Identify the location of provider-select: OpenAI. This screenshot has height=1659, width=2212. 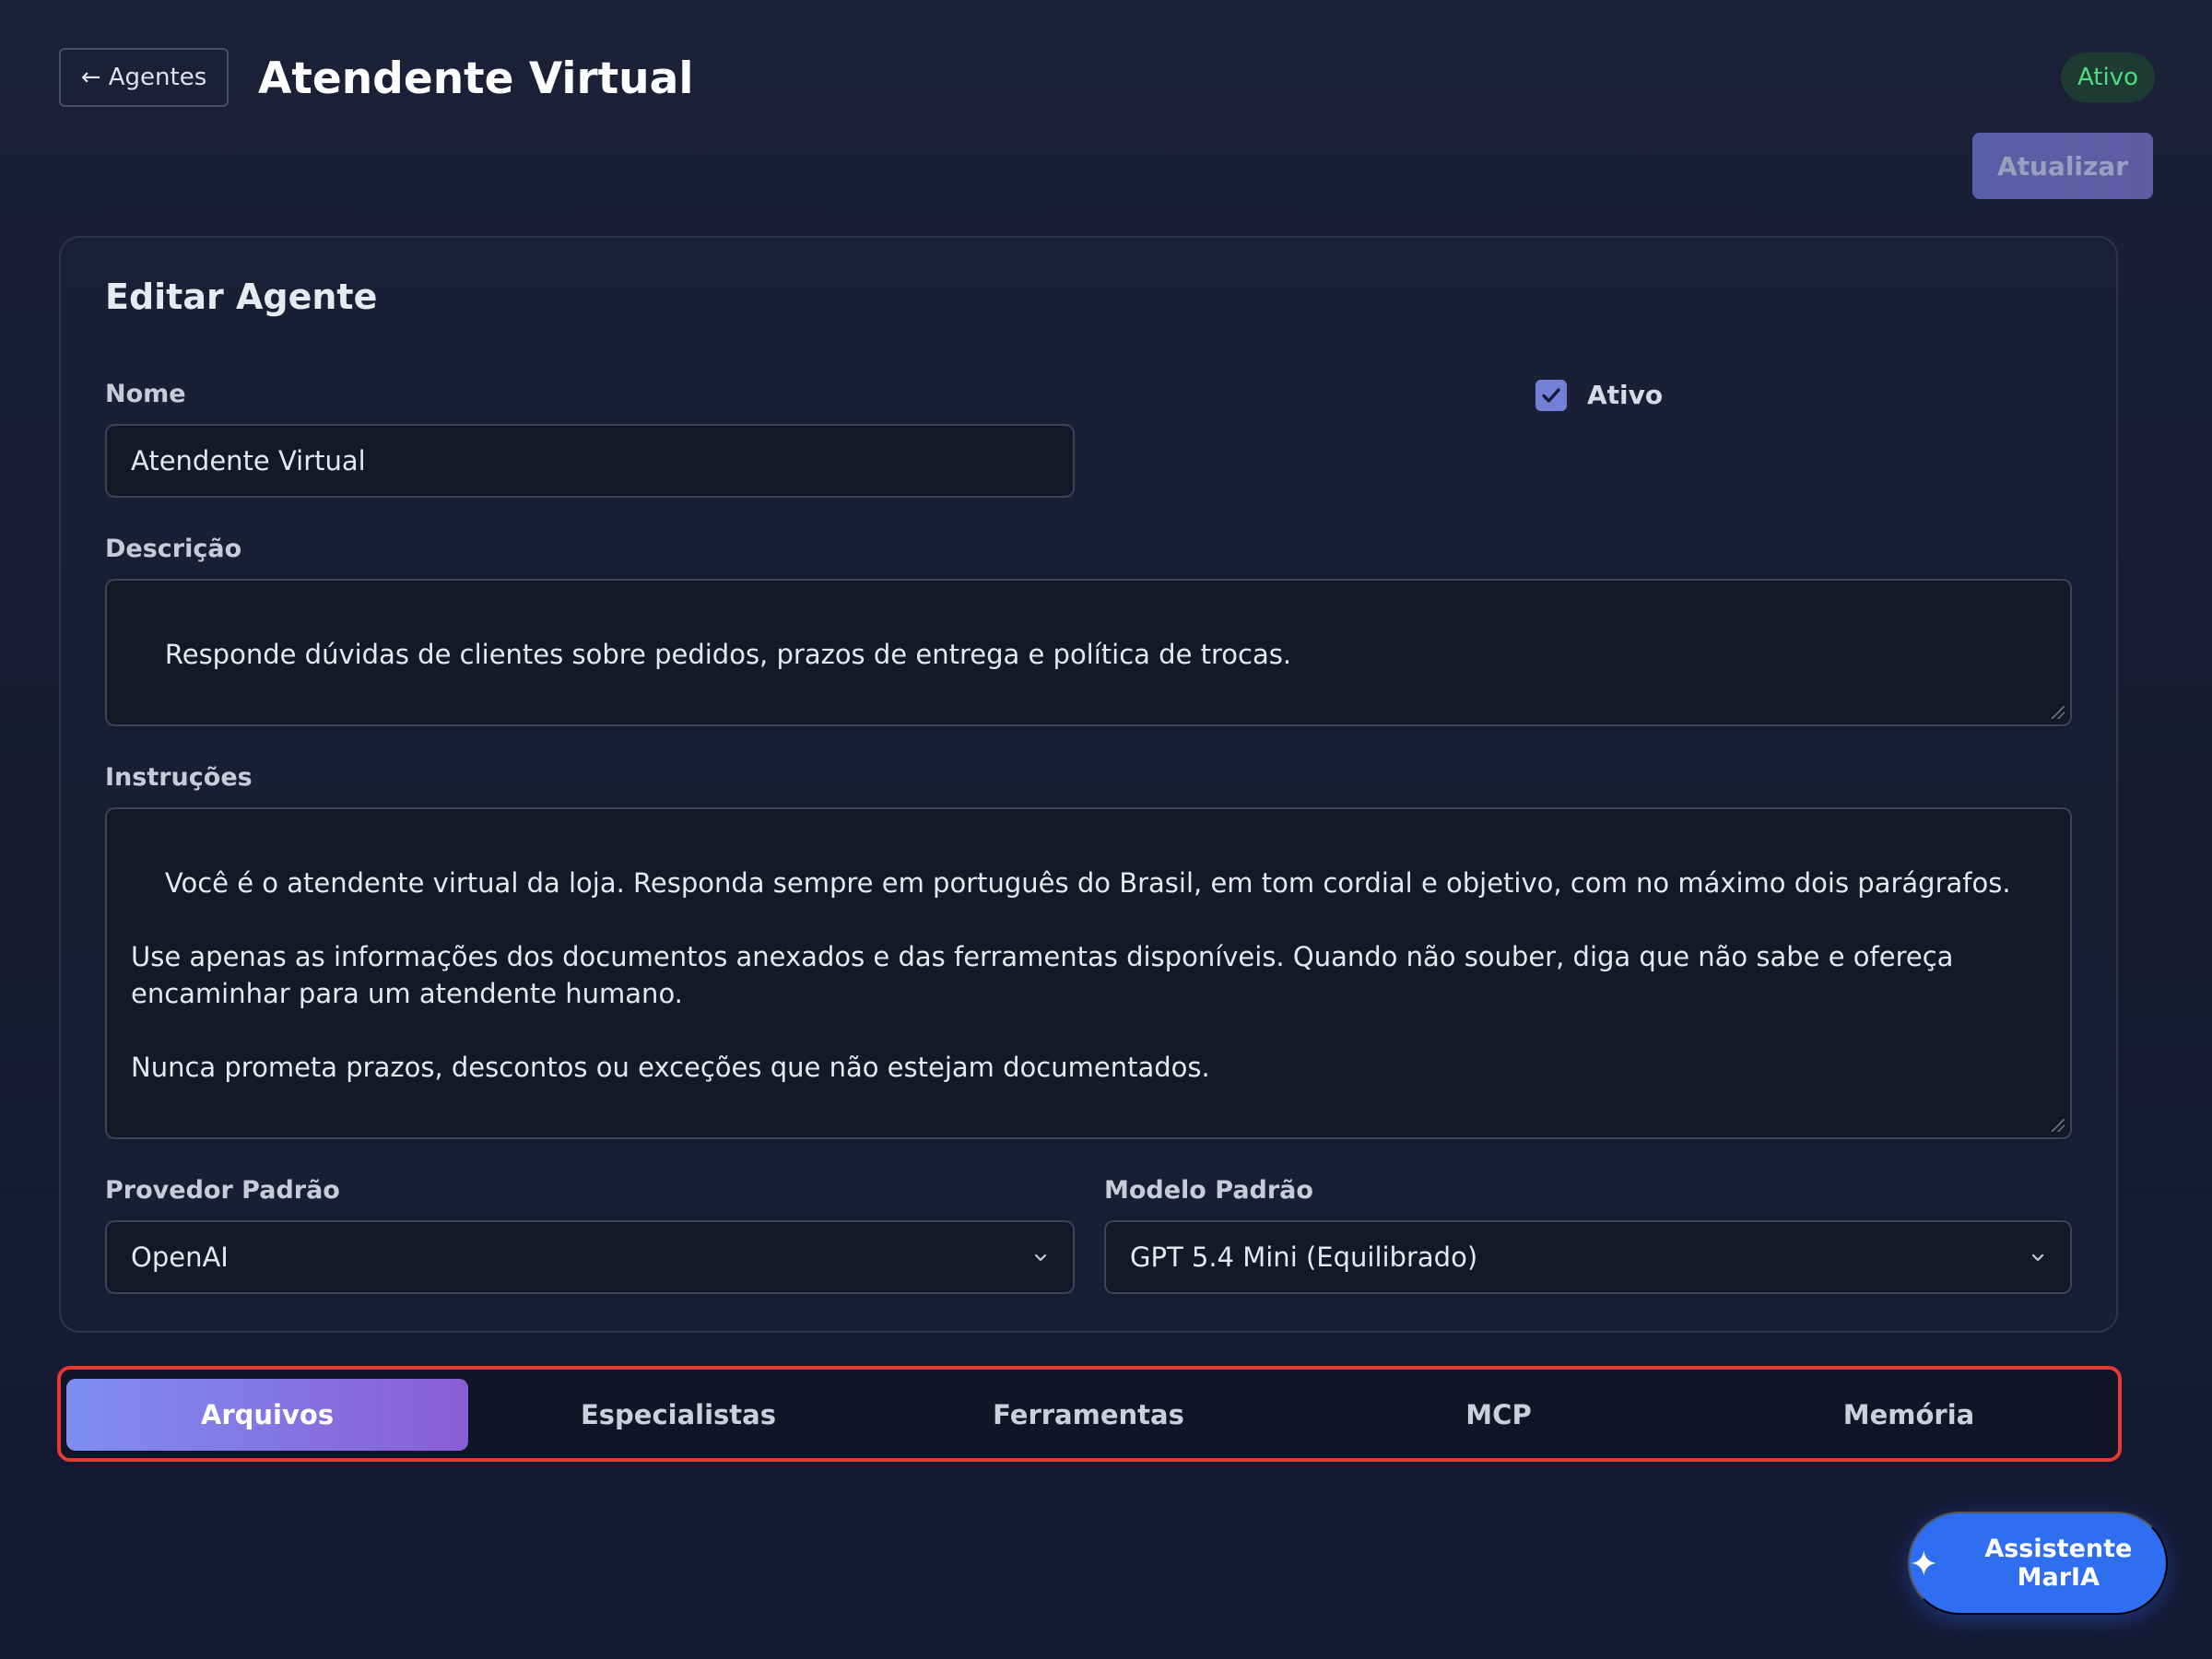
(590, 1257).